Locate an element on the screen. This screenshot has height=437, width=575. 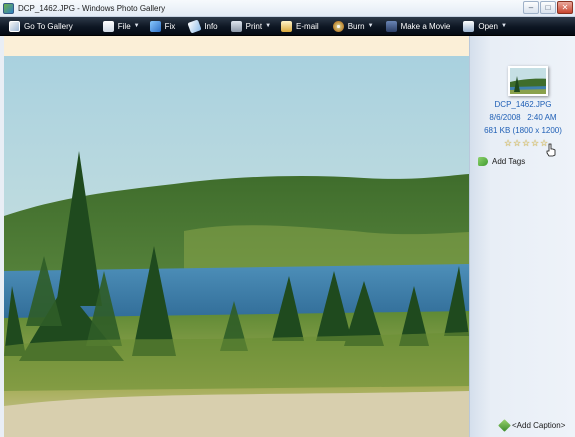
photo-thumbnail is located at coordinates (528, 81).